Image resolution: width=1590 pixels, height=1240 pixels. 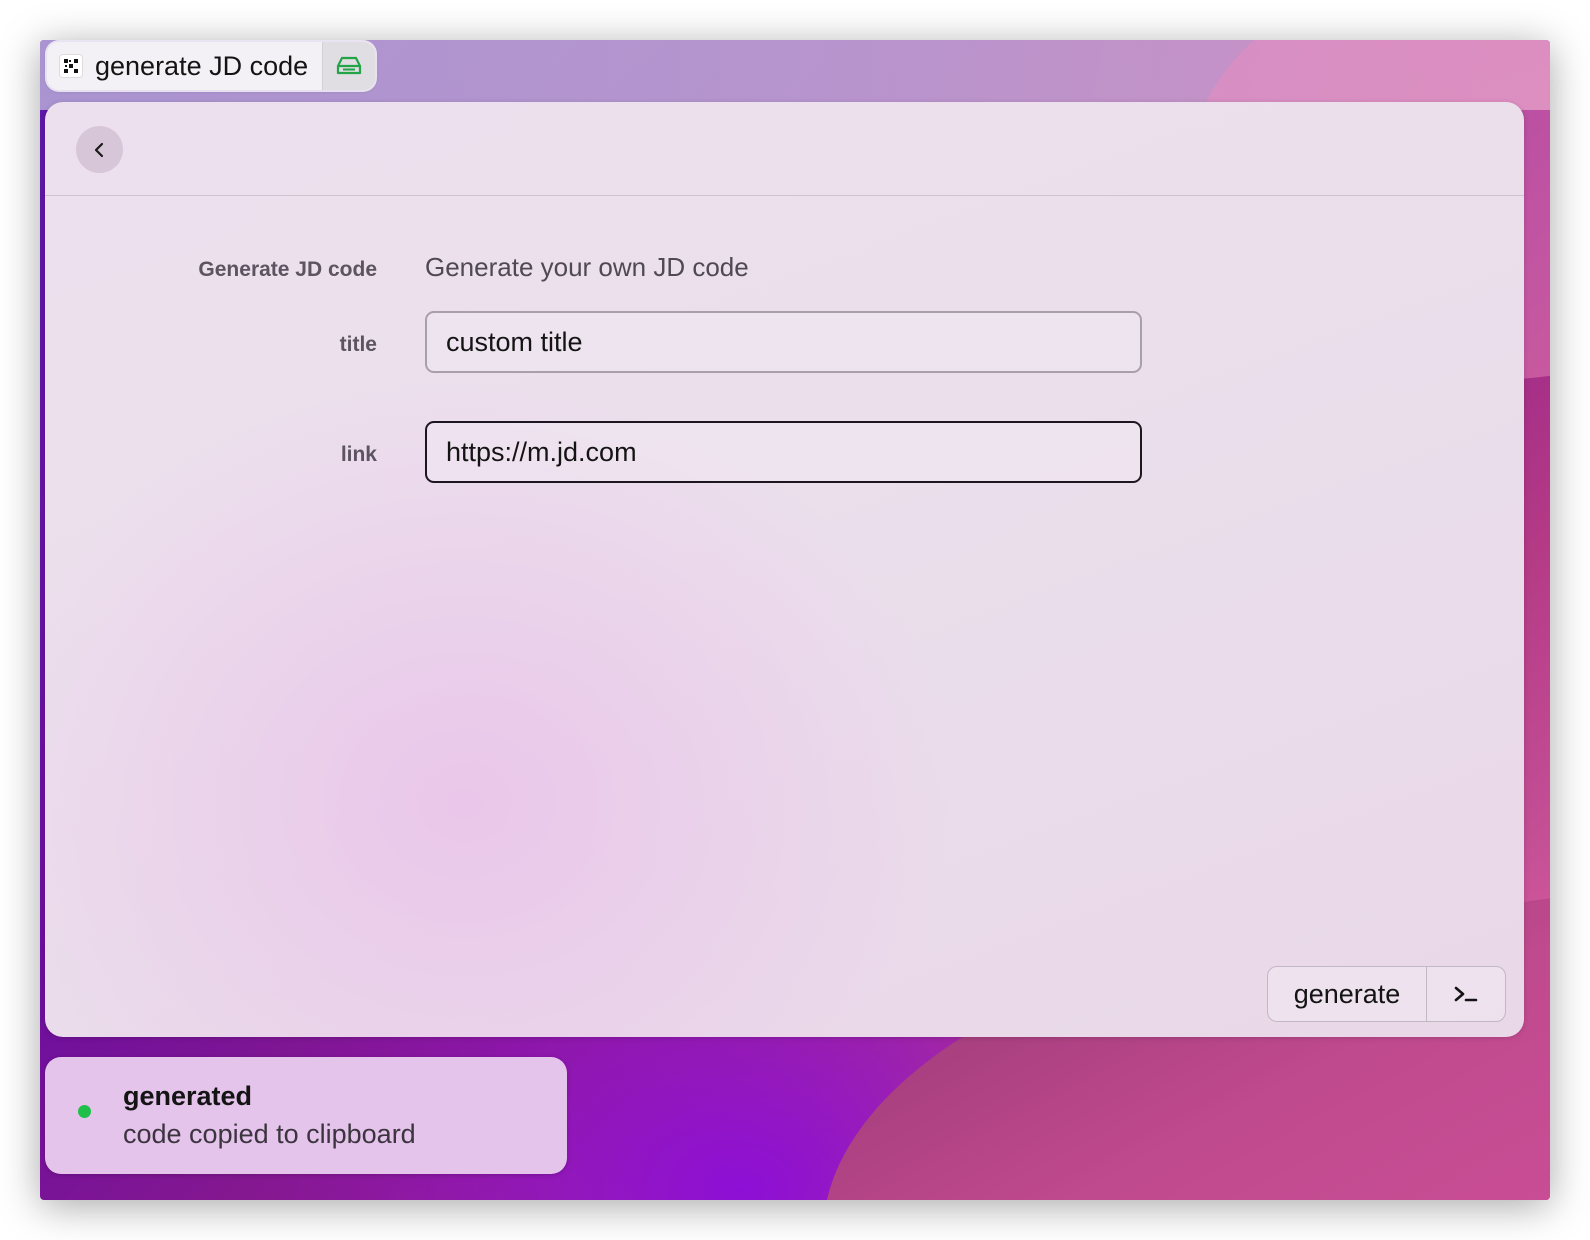 What do you see at coordinates (188, 1096) in the screenshot?
I see `toast-title: generated` at bounding box center [188, 1096].